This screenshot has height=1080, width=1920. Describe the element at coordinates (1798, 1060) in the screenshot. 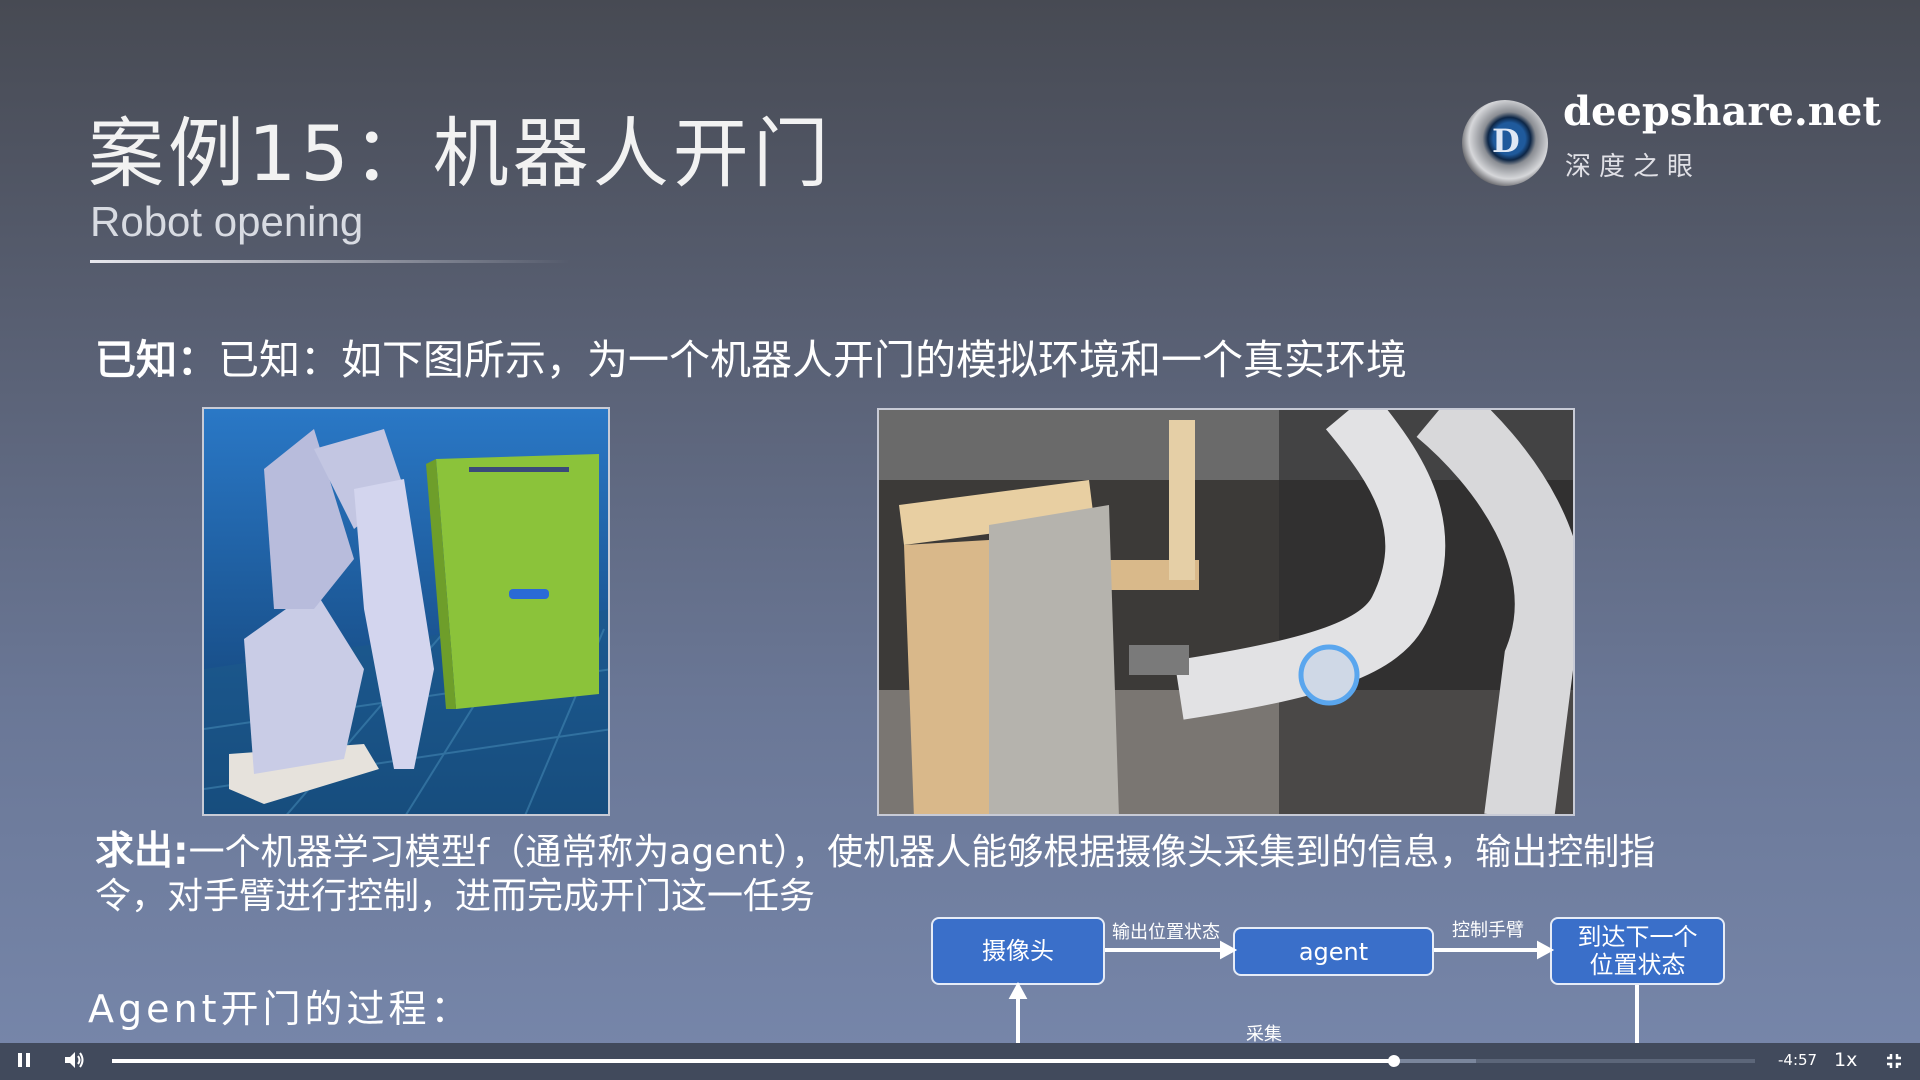

I see `time-remaining: -4:57` at that location.